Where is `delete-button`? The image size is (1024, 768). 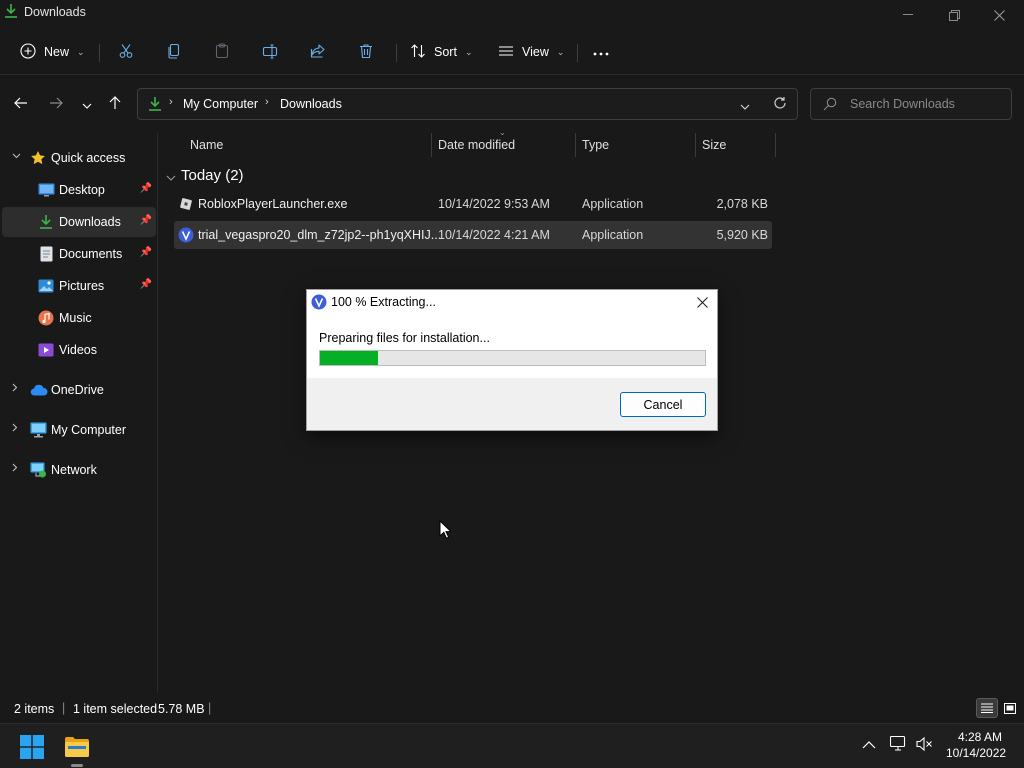 delete-button is located at coordinates (366, 52).